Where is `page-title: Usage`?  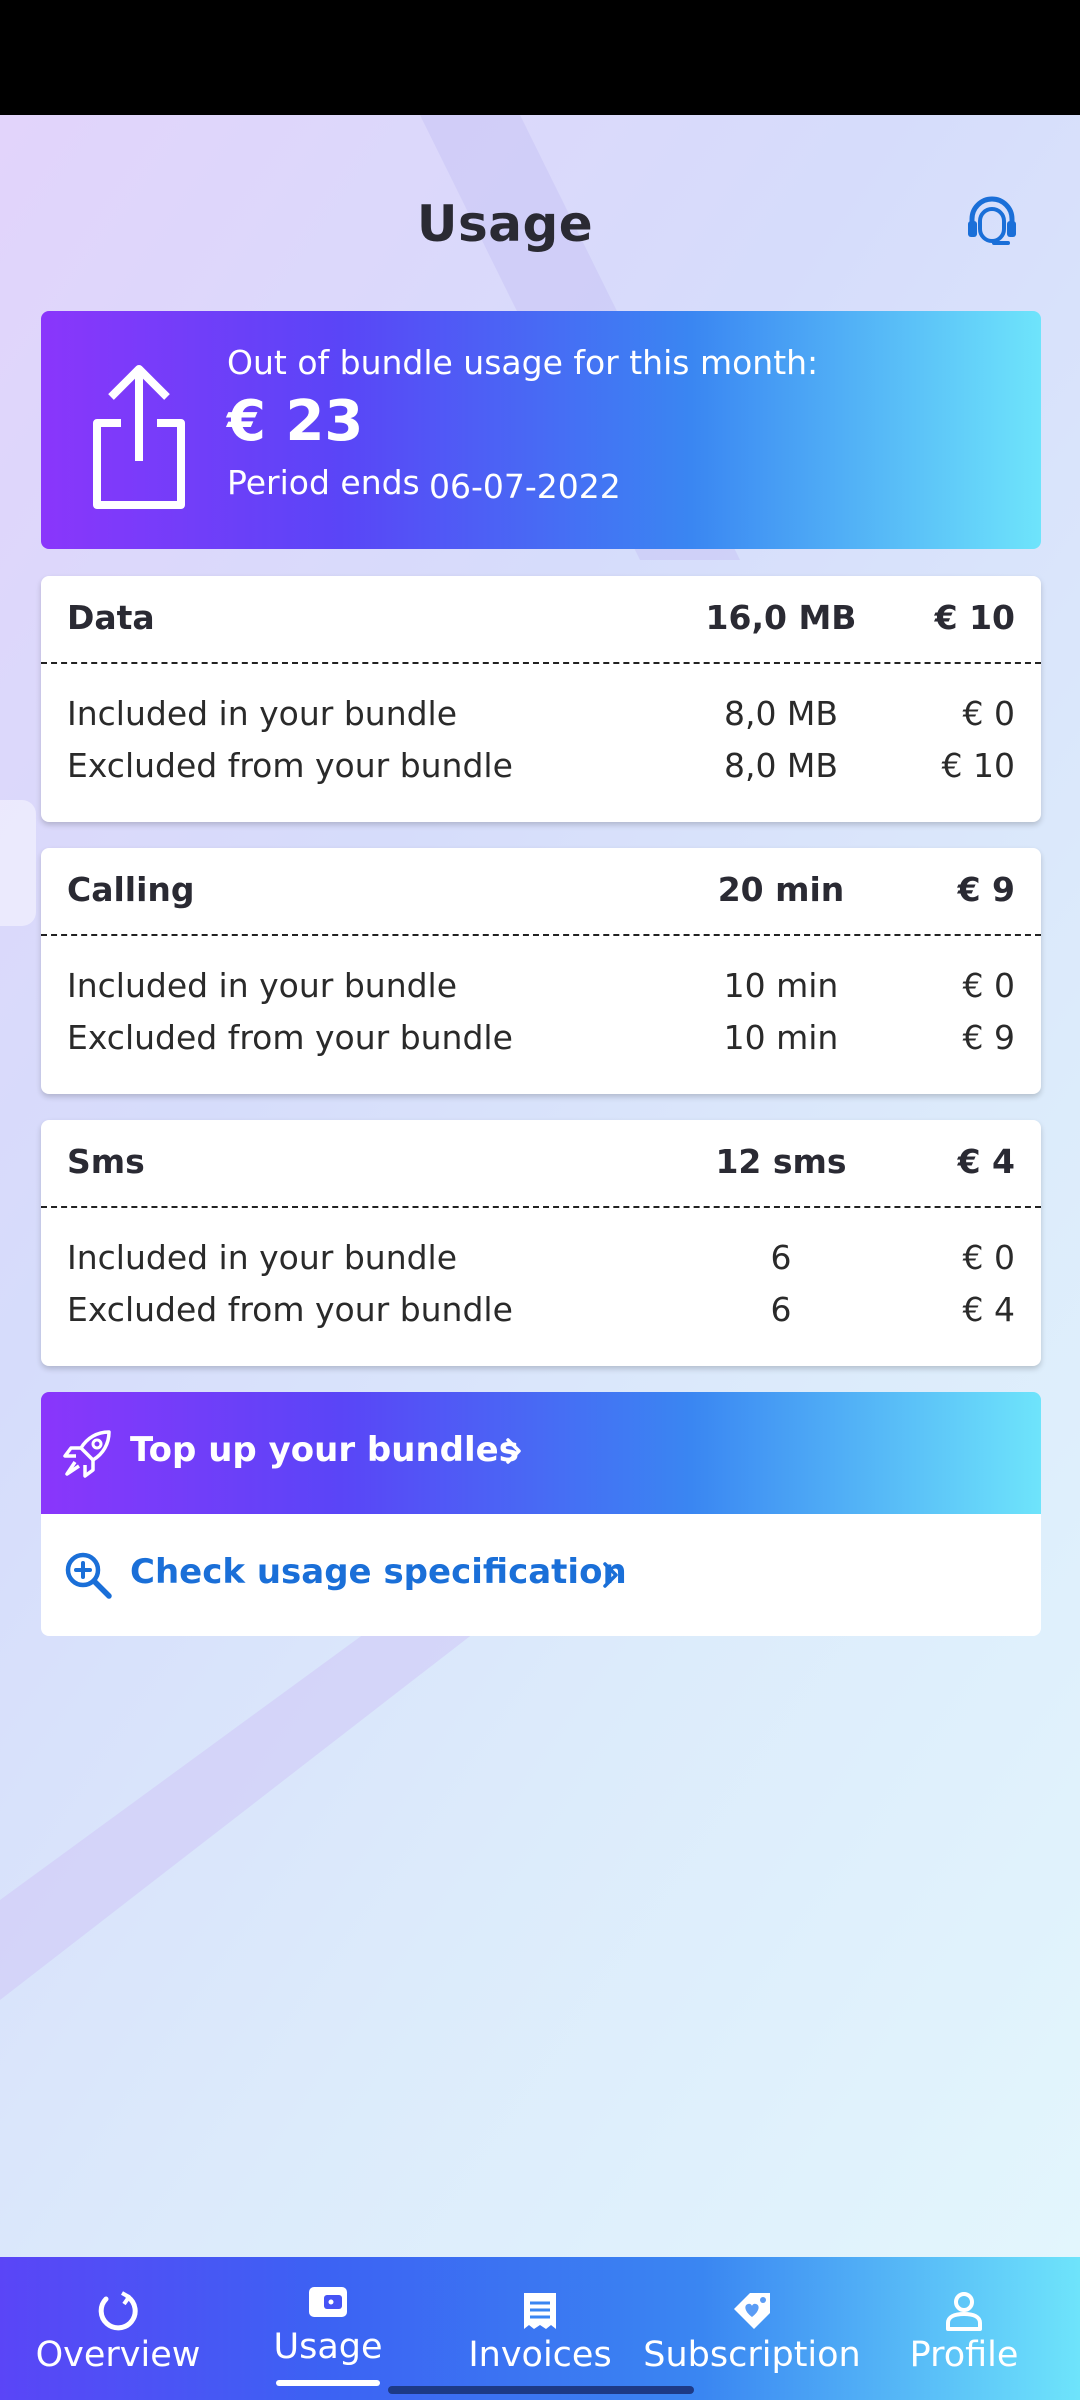 page-title: Usage is located at coordinates (505, 224).